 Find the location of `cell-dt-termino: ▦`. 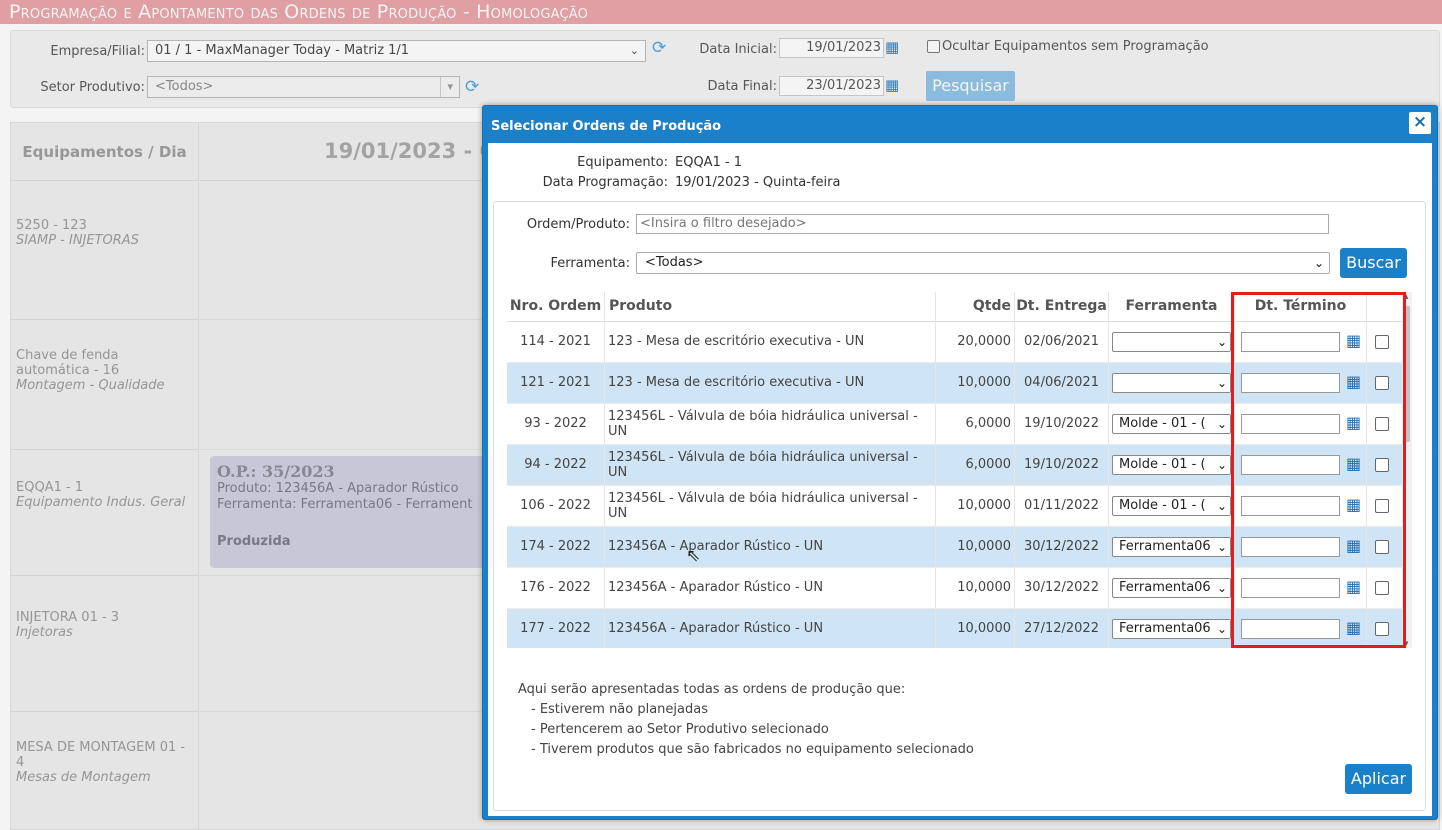

cell-dt-termino: ▦ is located at coordinates (1301, 383).